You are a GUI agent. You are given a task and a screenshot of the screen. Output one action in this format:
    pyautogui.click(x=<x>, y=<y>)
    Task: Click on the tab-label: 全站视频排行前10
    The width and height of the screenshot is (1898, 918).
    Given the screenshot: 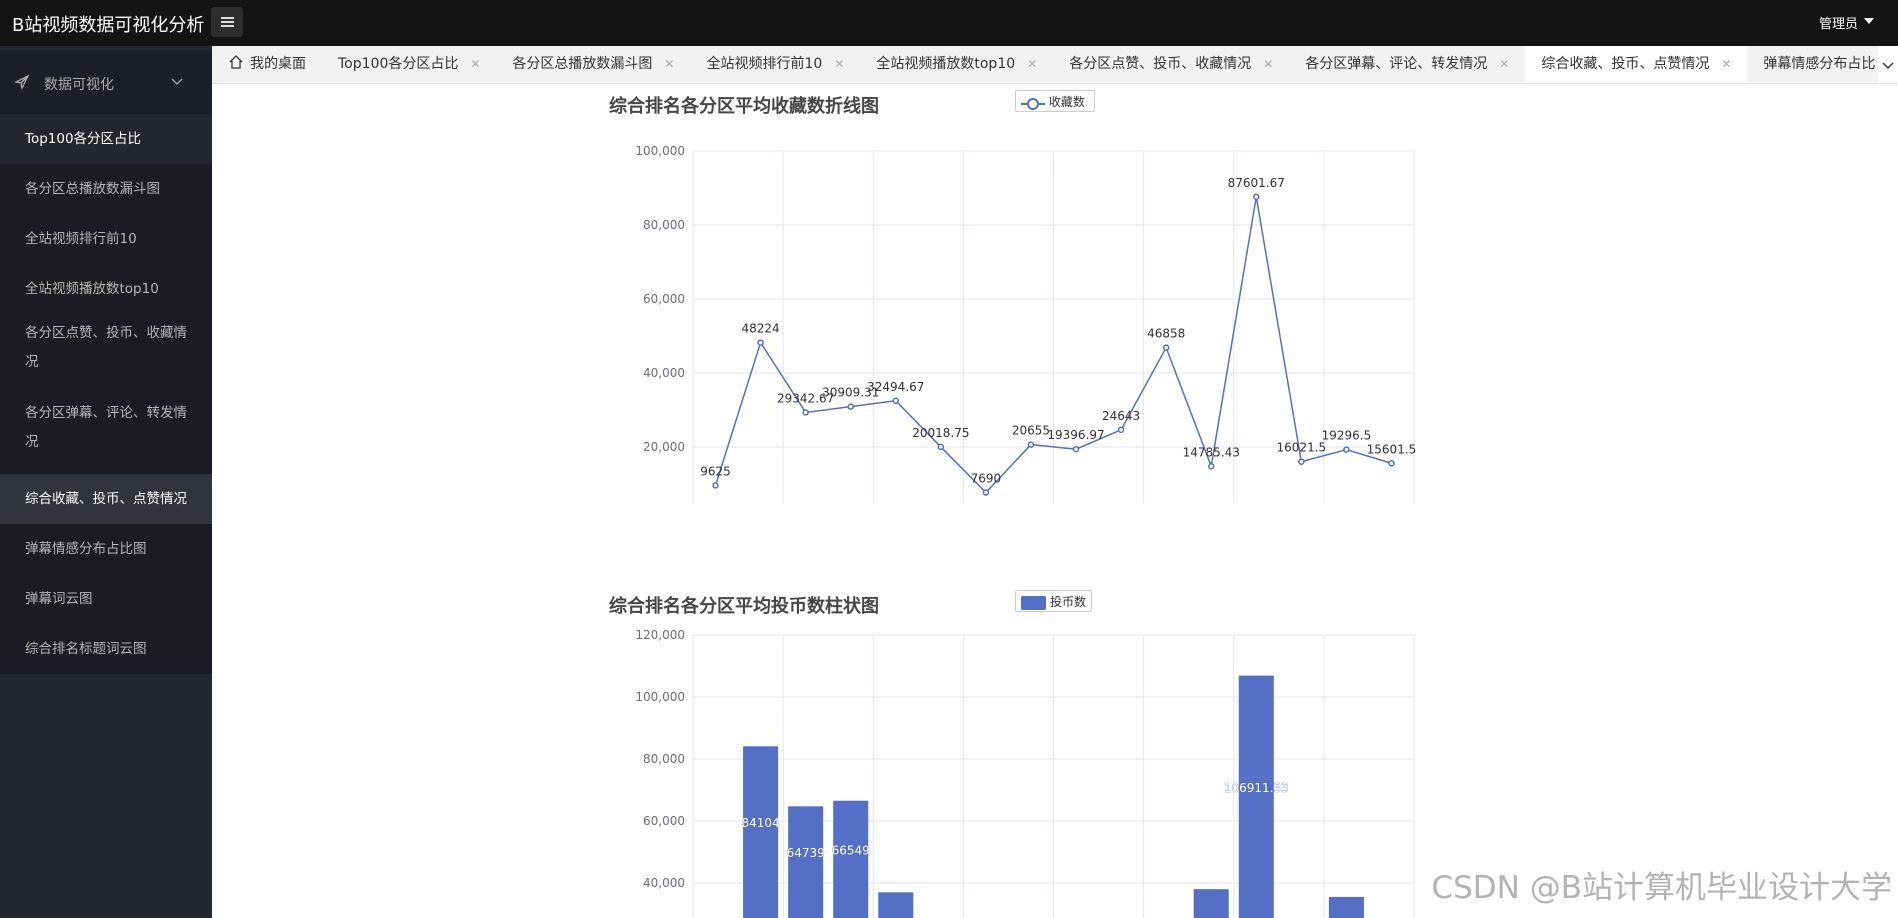 What is the action you would take?
    pyautogui.click(x=764, y=64)
    